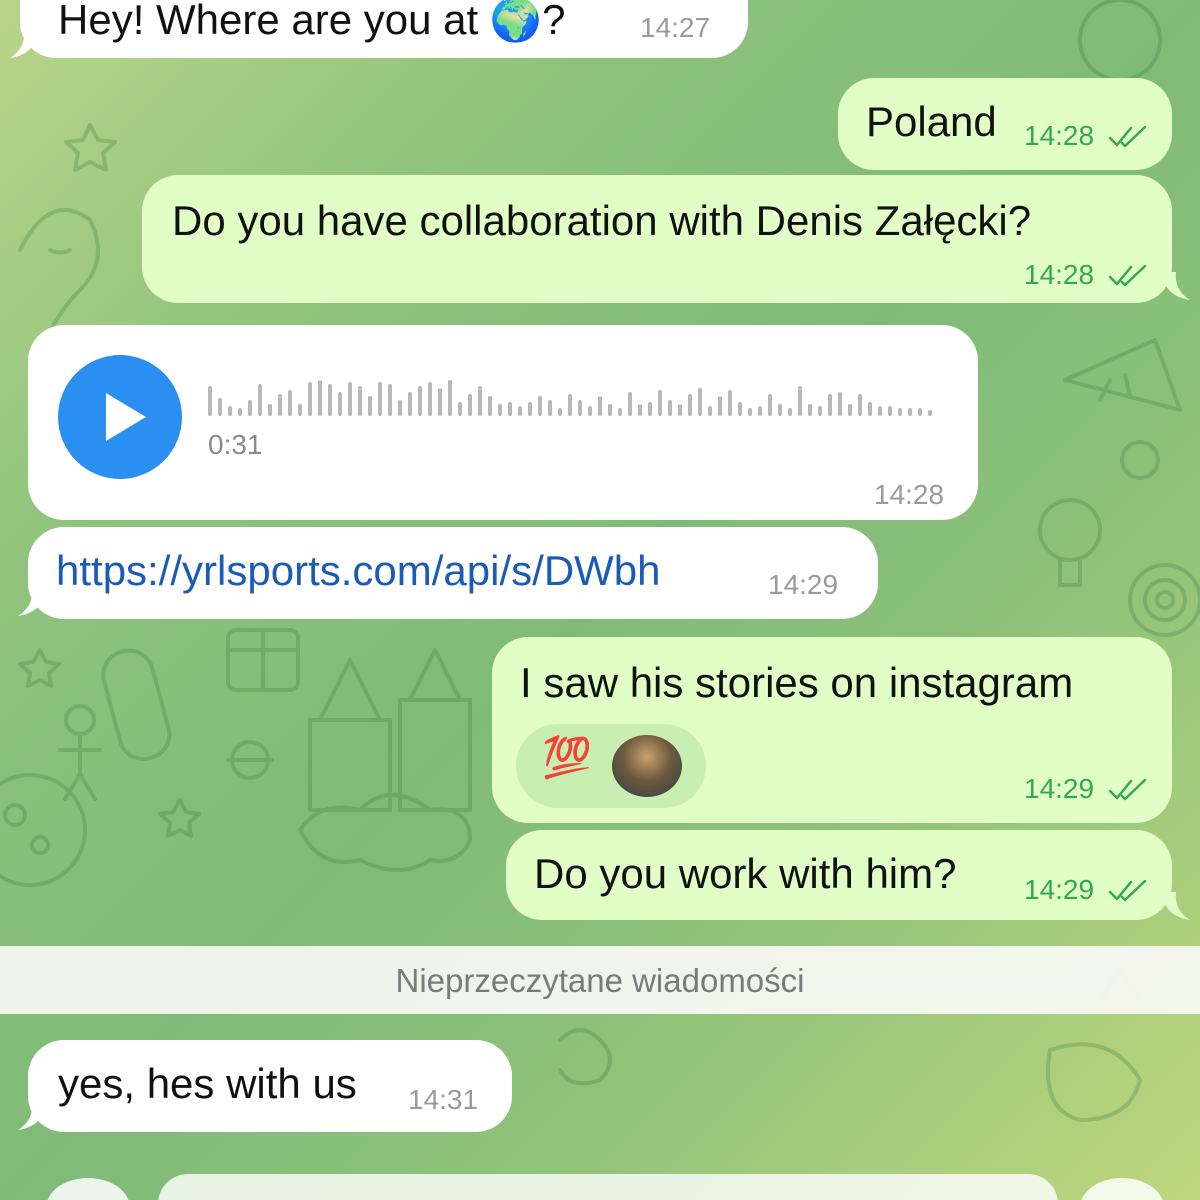  I want to click on voice-duration: 0:31, so click(235, 444).